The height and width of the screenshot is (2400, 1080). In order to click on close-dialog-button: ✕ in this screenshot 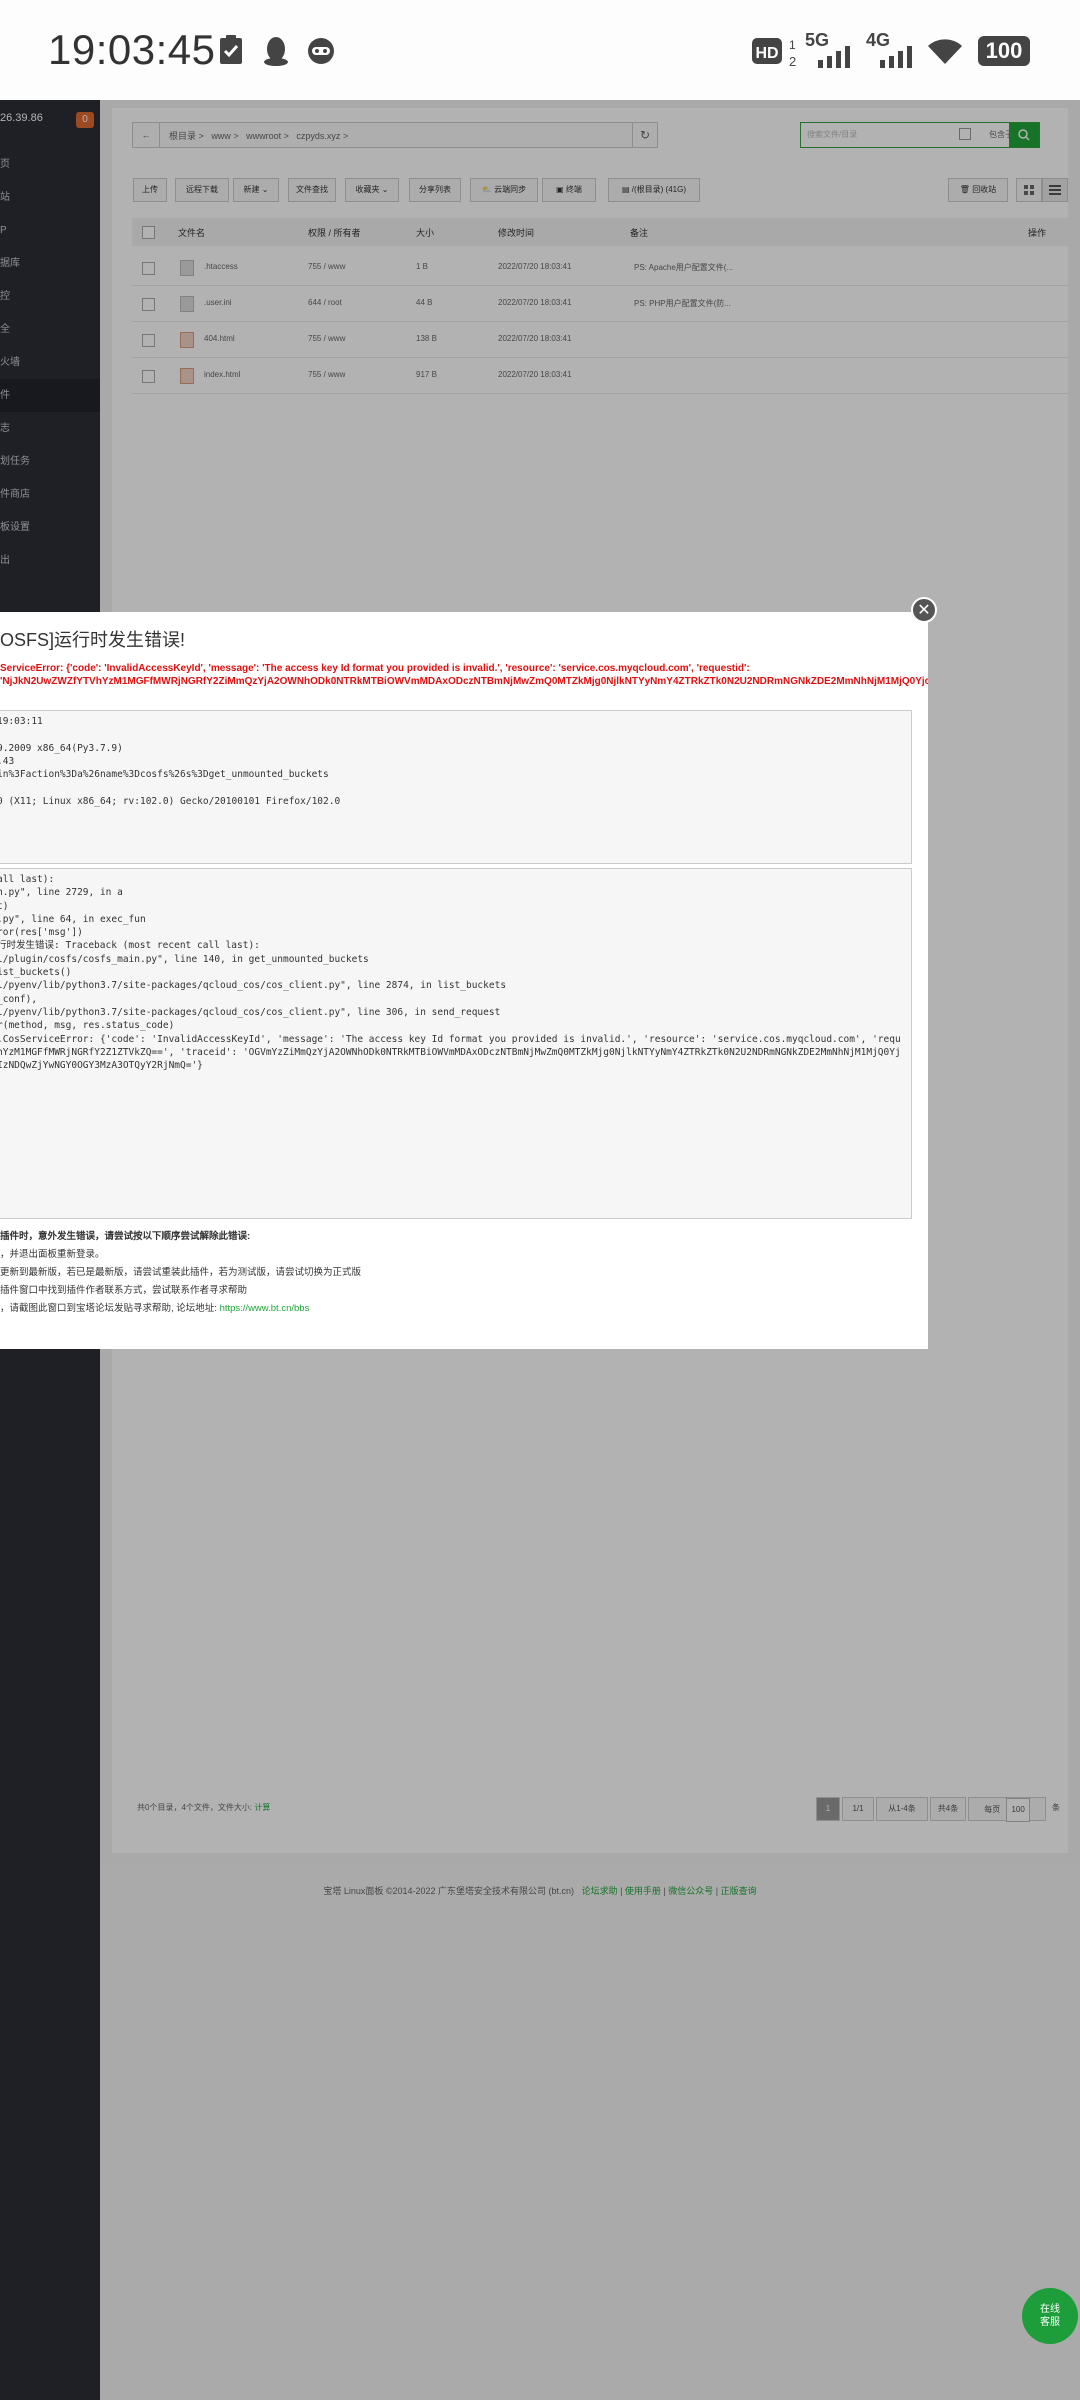, I will do `click(924, 610)`.